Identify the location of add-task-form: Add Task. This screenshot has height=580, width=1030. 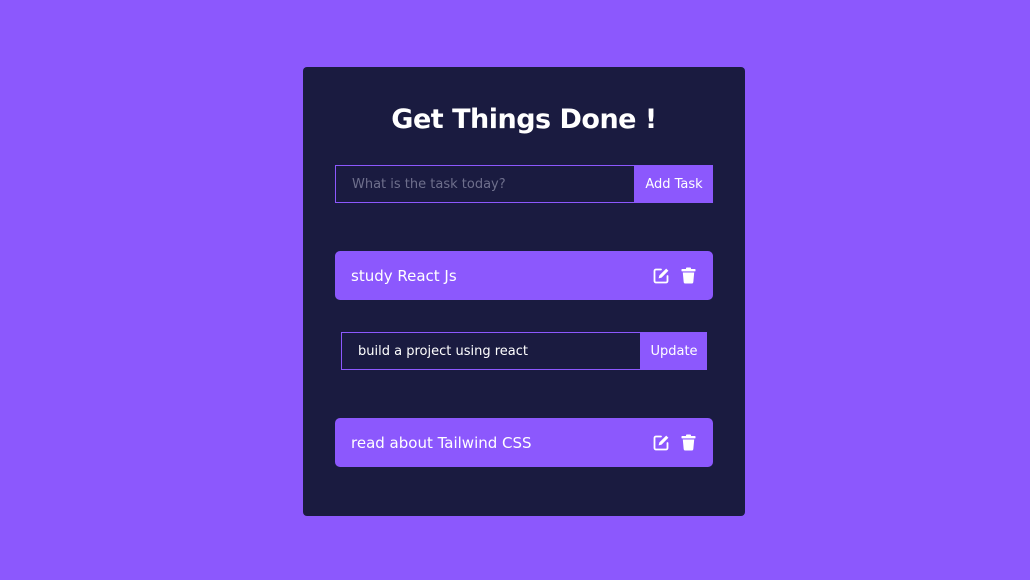
(524, 184).